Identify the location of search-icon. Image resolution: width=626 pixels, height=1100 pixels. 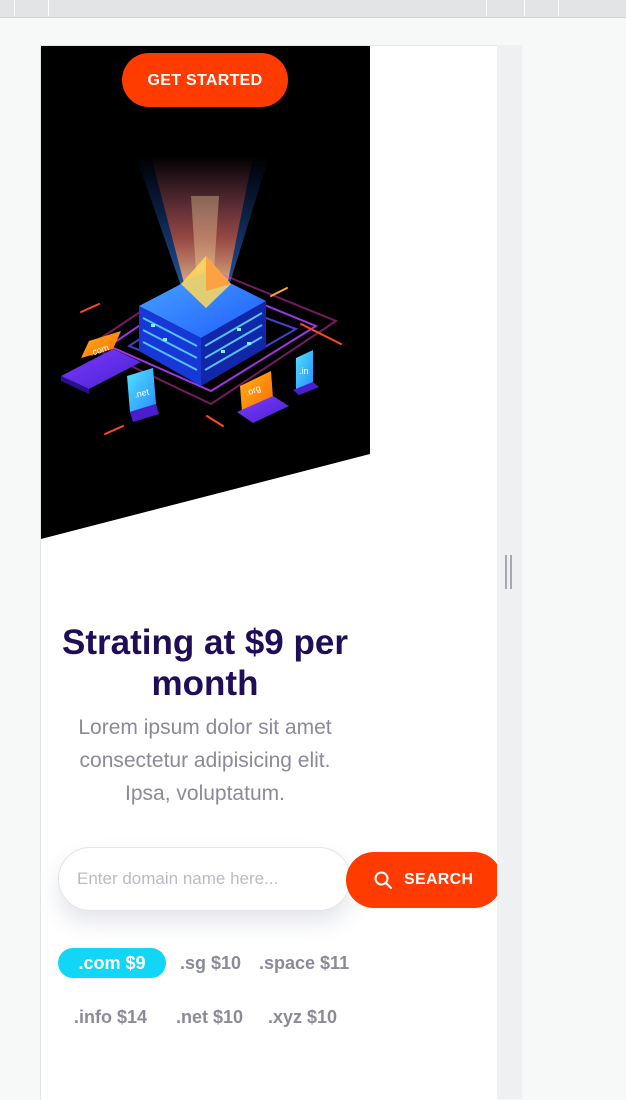
(383, 880).